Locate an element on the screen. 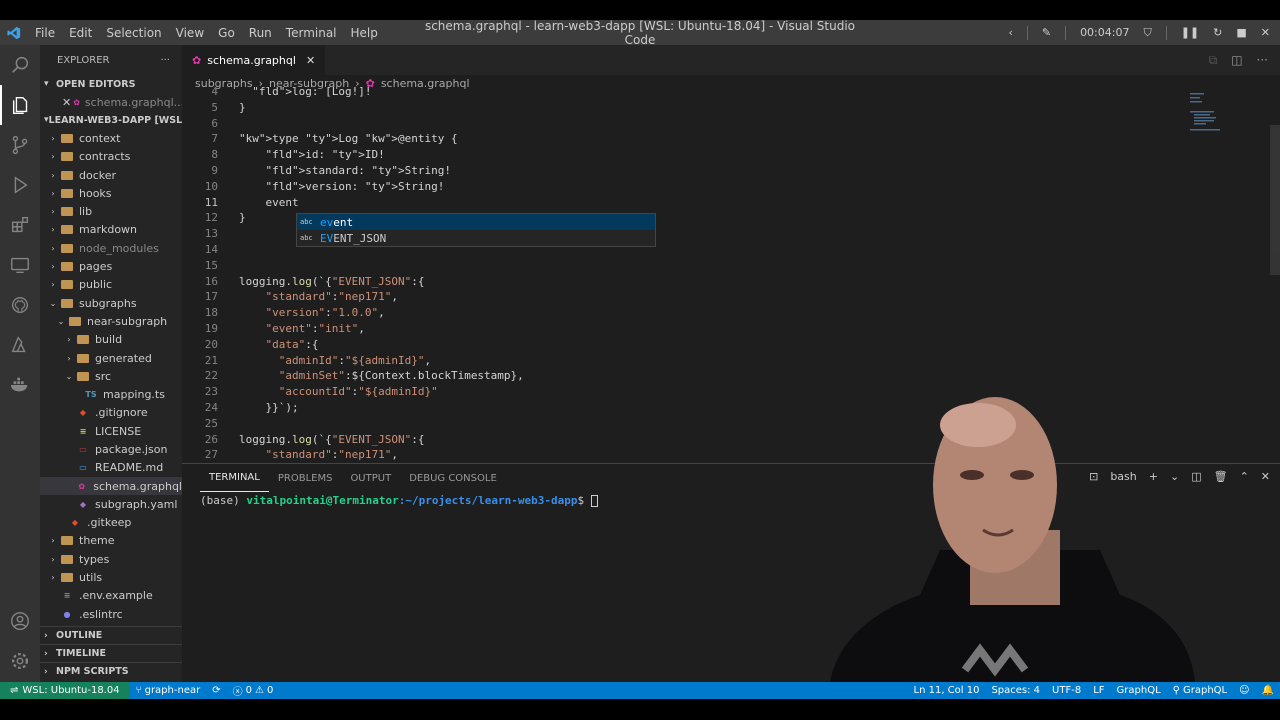 The width and height of the screenshot is (1280, 720). tree-item: ⌄ subgraphs is located at coordinates (111, 303).